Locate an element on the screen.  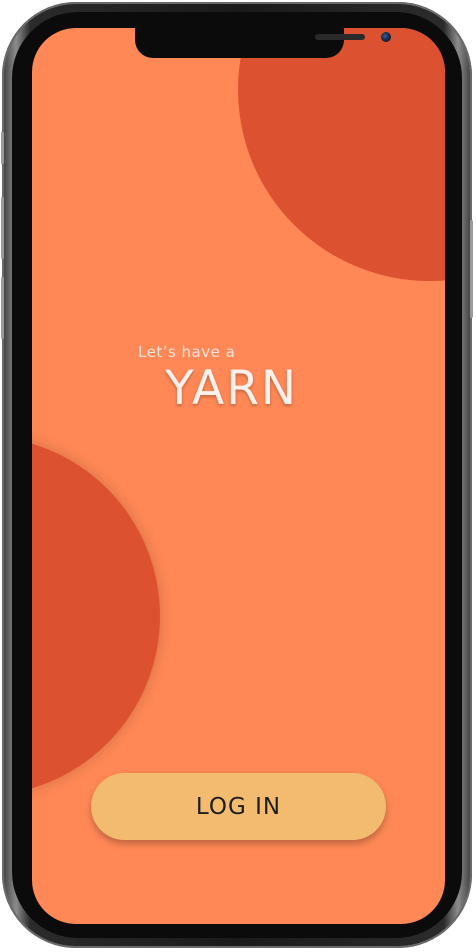
front-camera-icon is located at coordinates (386, 37).